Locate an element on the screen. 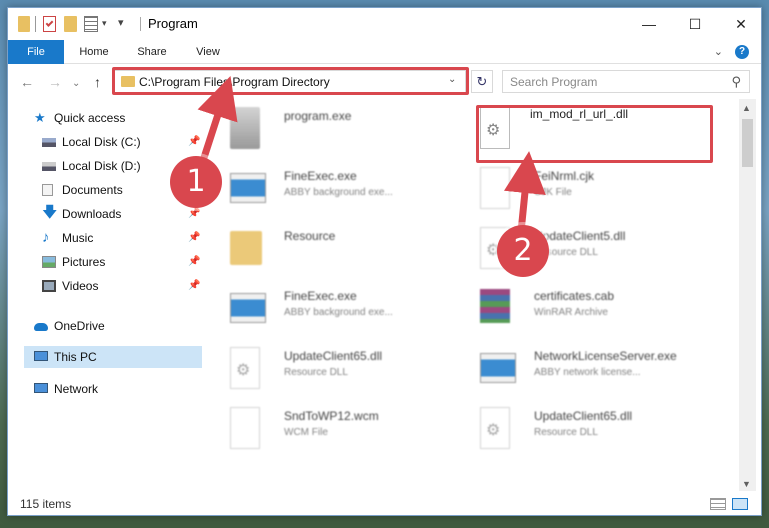 This screenshot has width=769, height=528. step-1-badge: 1 is located at coordinates (196, 182).